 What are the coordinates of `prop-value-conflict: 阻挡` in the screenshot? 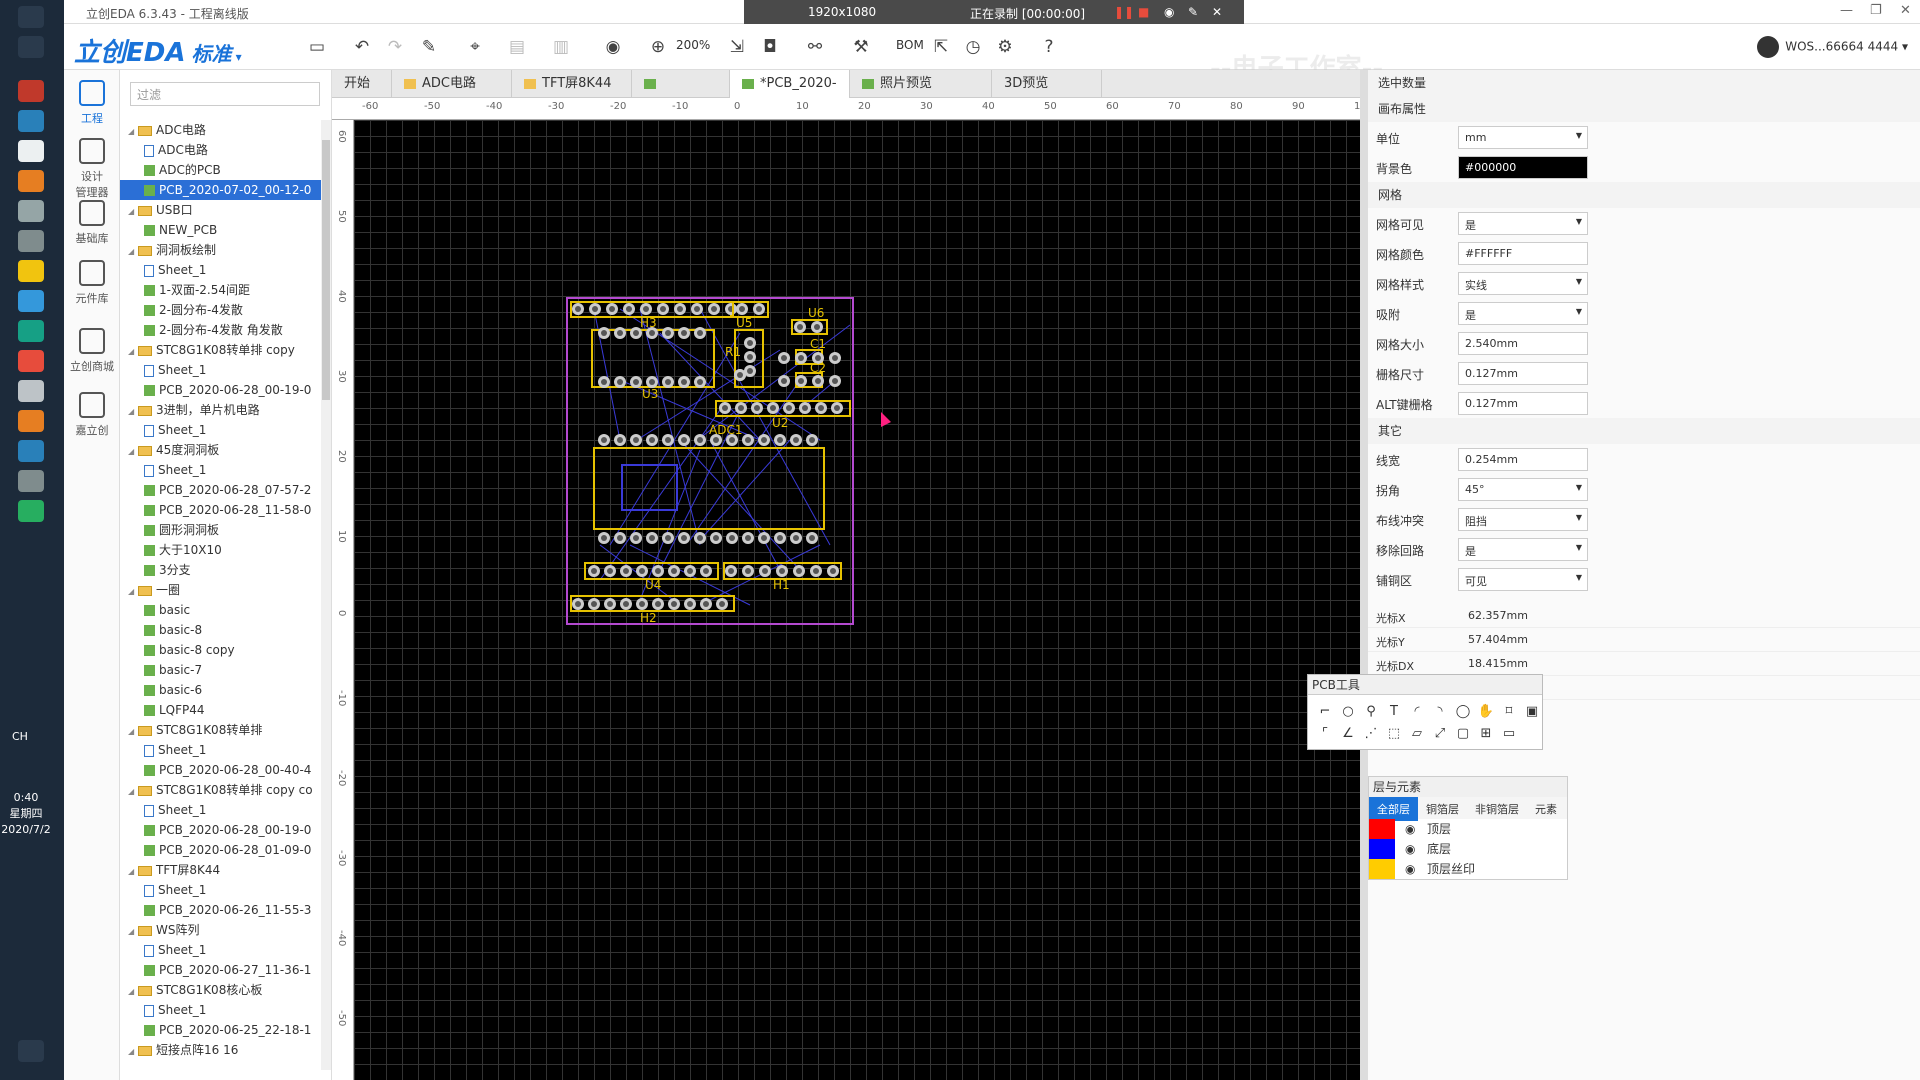 It's located at (1523, 519).